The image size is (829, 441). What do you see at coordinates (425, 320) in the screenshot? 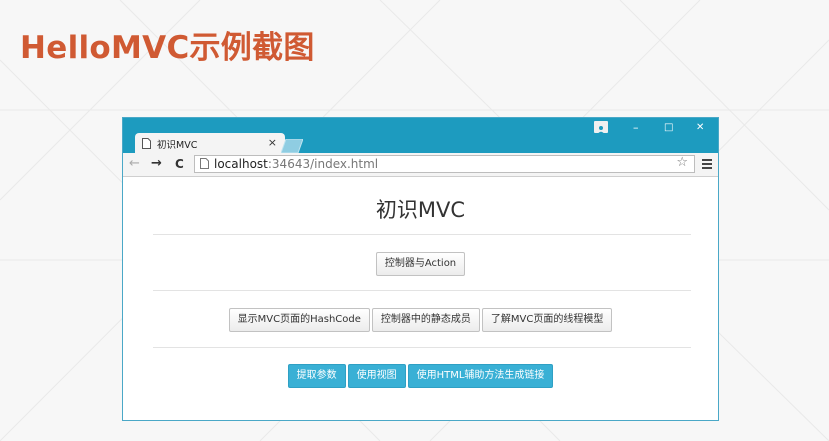
I see `static-members-button: 控制器中的静态成员` at bounding box center [425, 320].